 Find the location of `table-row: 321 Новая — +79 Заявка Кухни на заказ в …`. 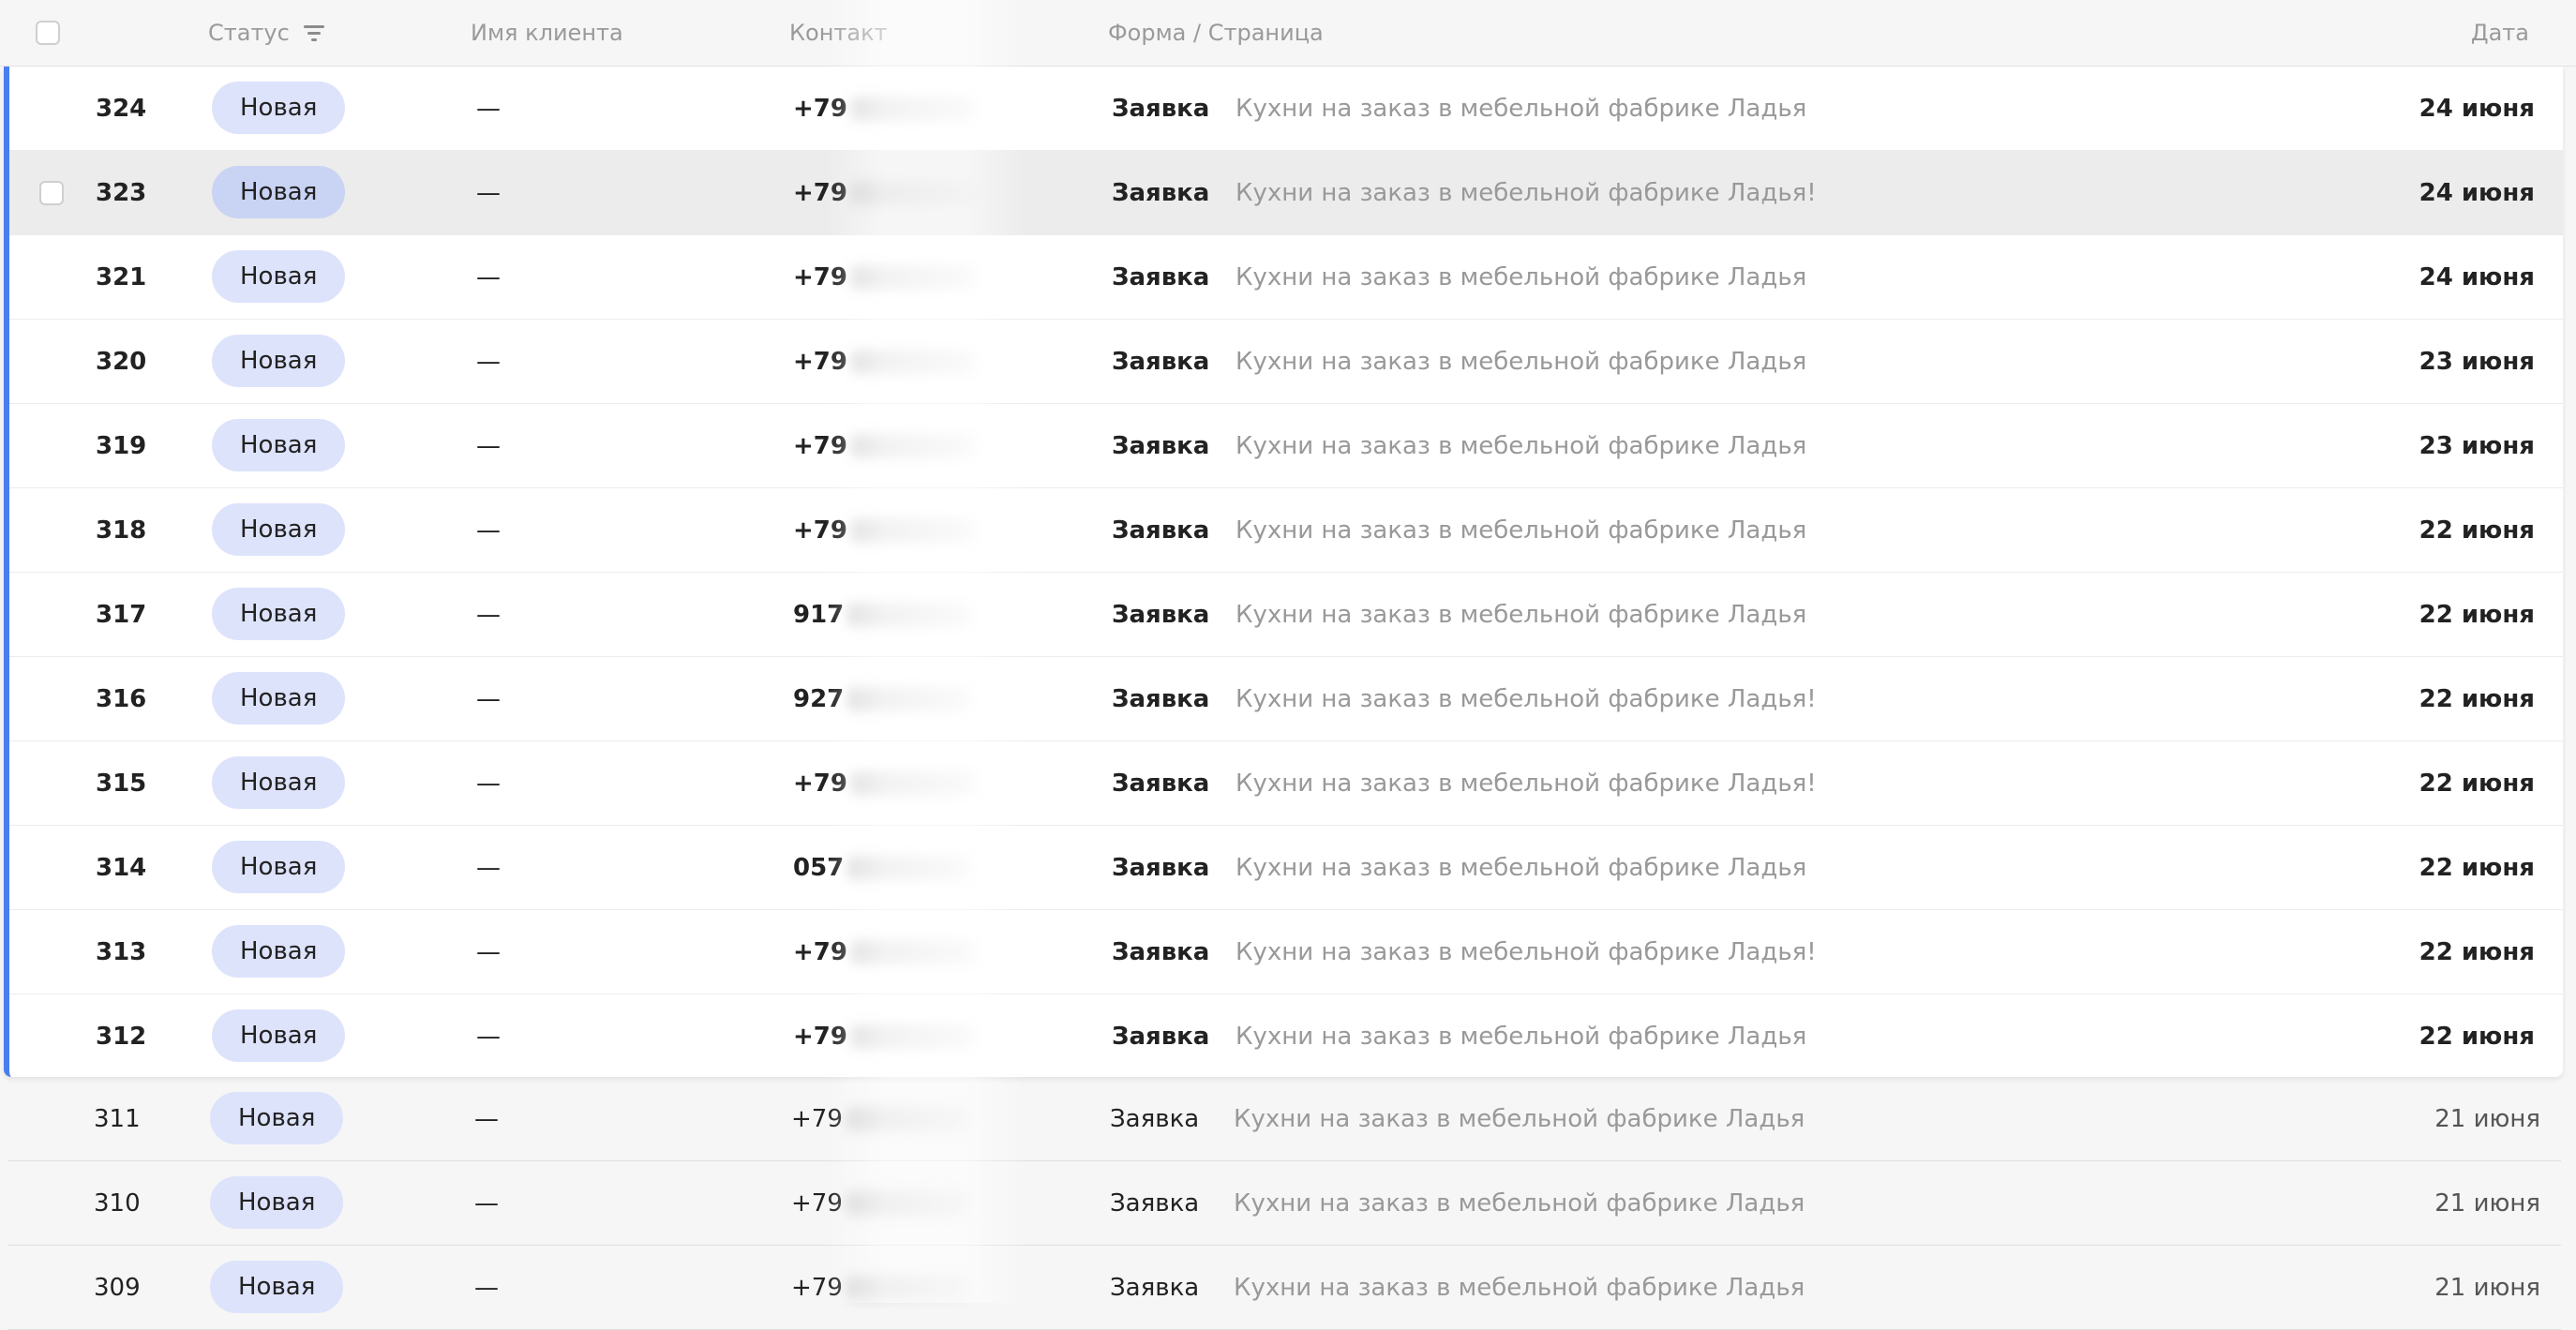

table-row: 321 Новая — +79 Заявка Кухни на заказ в … is located at coordinates (1286, 277).